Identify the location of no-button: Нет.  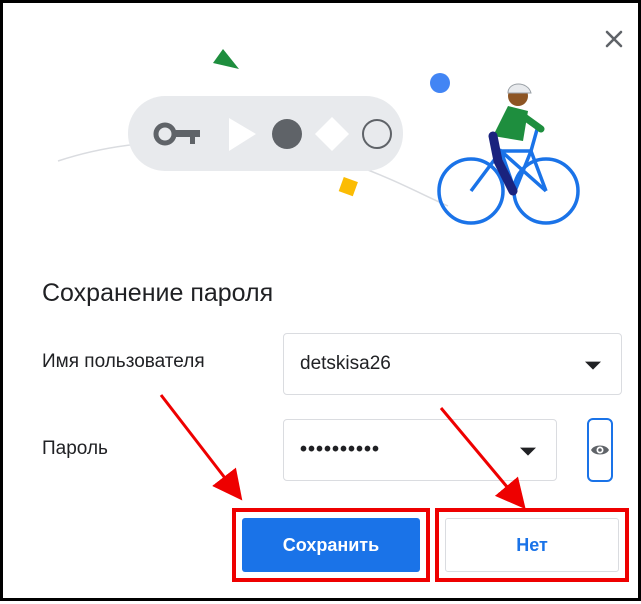
(532, 545).